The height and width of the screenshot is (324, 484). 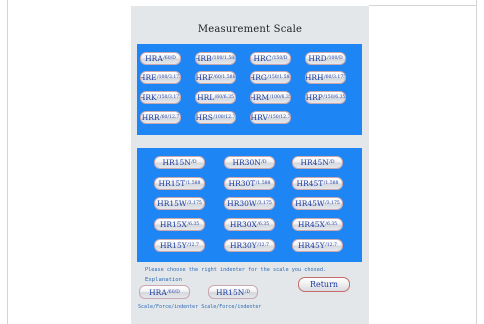 What do you see at coordinates (279, 77) in the screenshot?
I see `scale-button-suffix: /150/1.588` at bounding box center [279, 77].